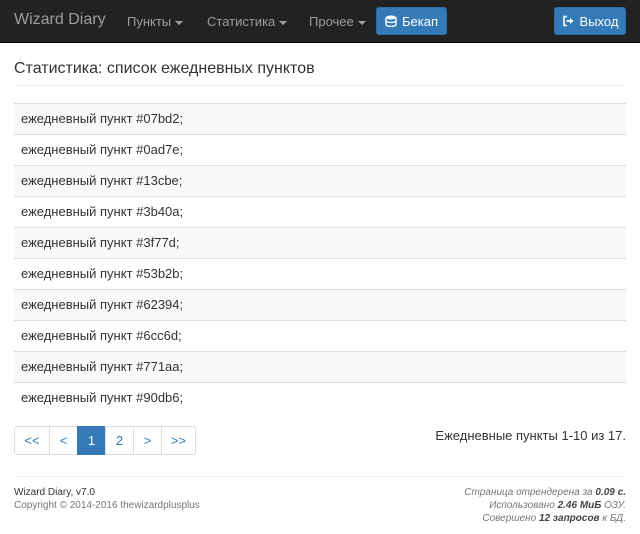  What do you see at coordinates (91, 440) in the screenshot?
I see `page-1-button: 1` at bounding box center [91, 440].